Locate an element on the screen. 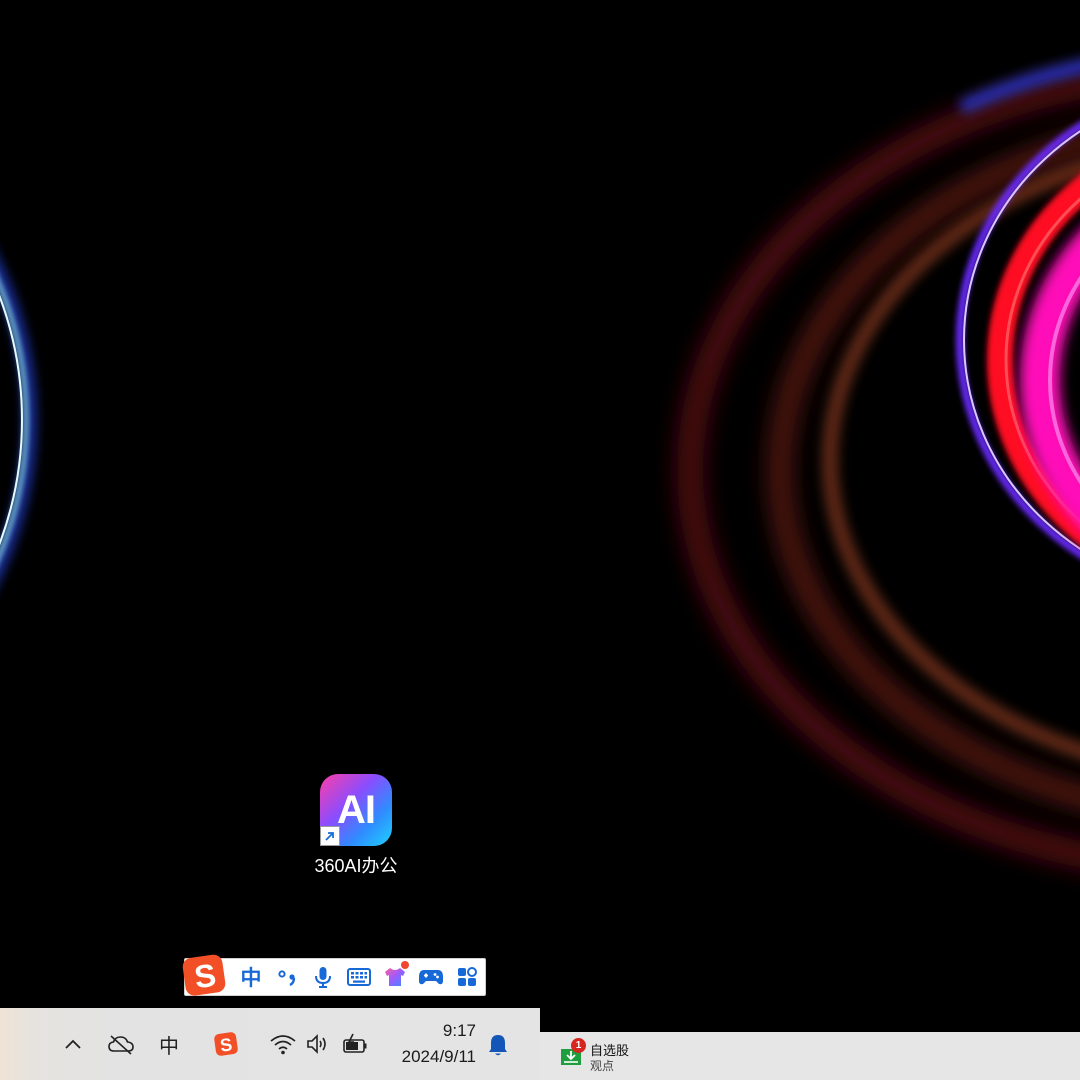 This screenshot has width=1080, height=1080. toolbox-button is located at coordinates (467, 977).